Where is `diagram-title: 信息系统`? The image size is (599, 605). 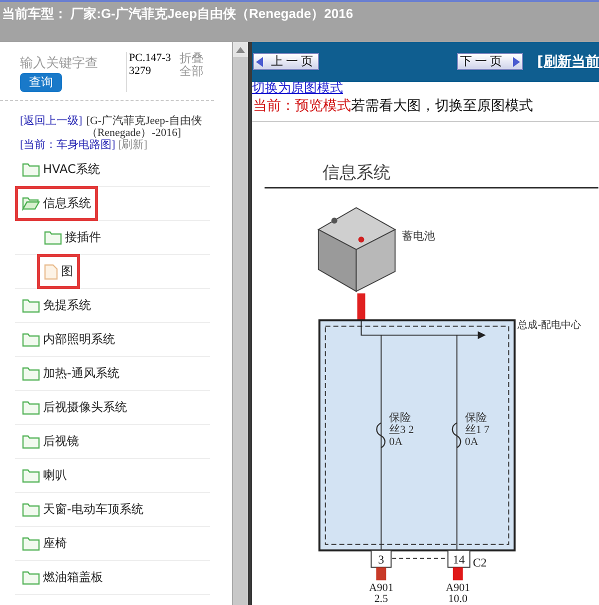 diagram-title: 信息系统 is located at coordinates (356, 172).